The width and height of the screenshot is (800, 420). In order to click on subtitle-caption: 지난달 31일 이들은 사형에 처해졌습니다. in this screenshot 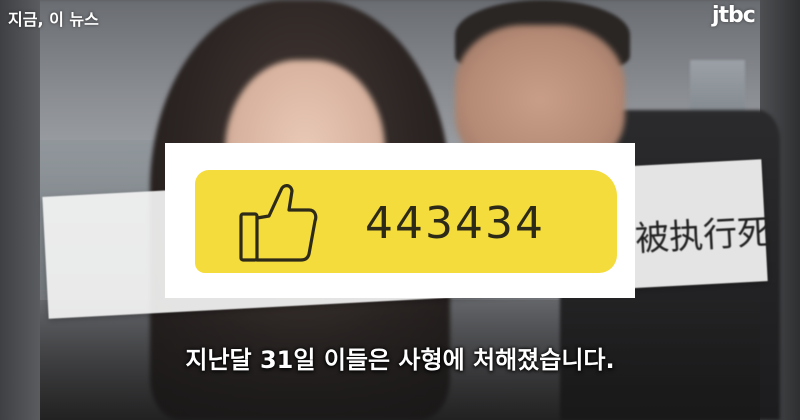, I will do `click(400, 360)`.